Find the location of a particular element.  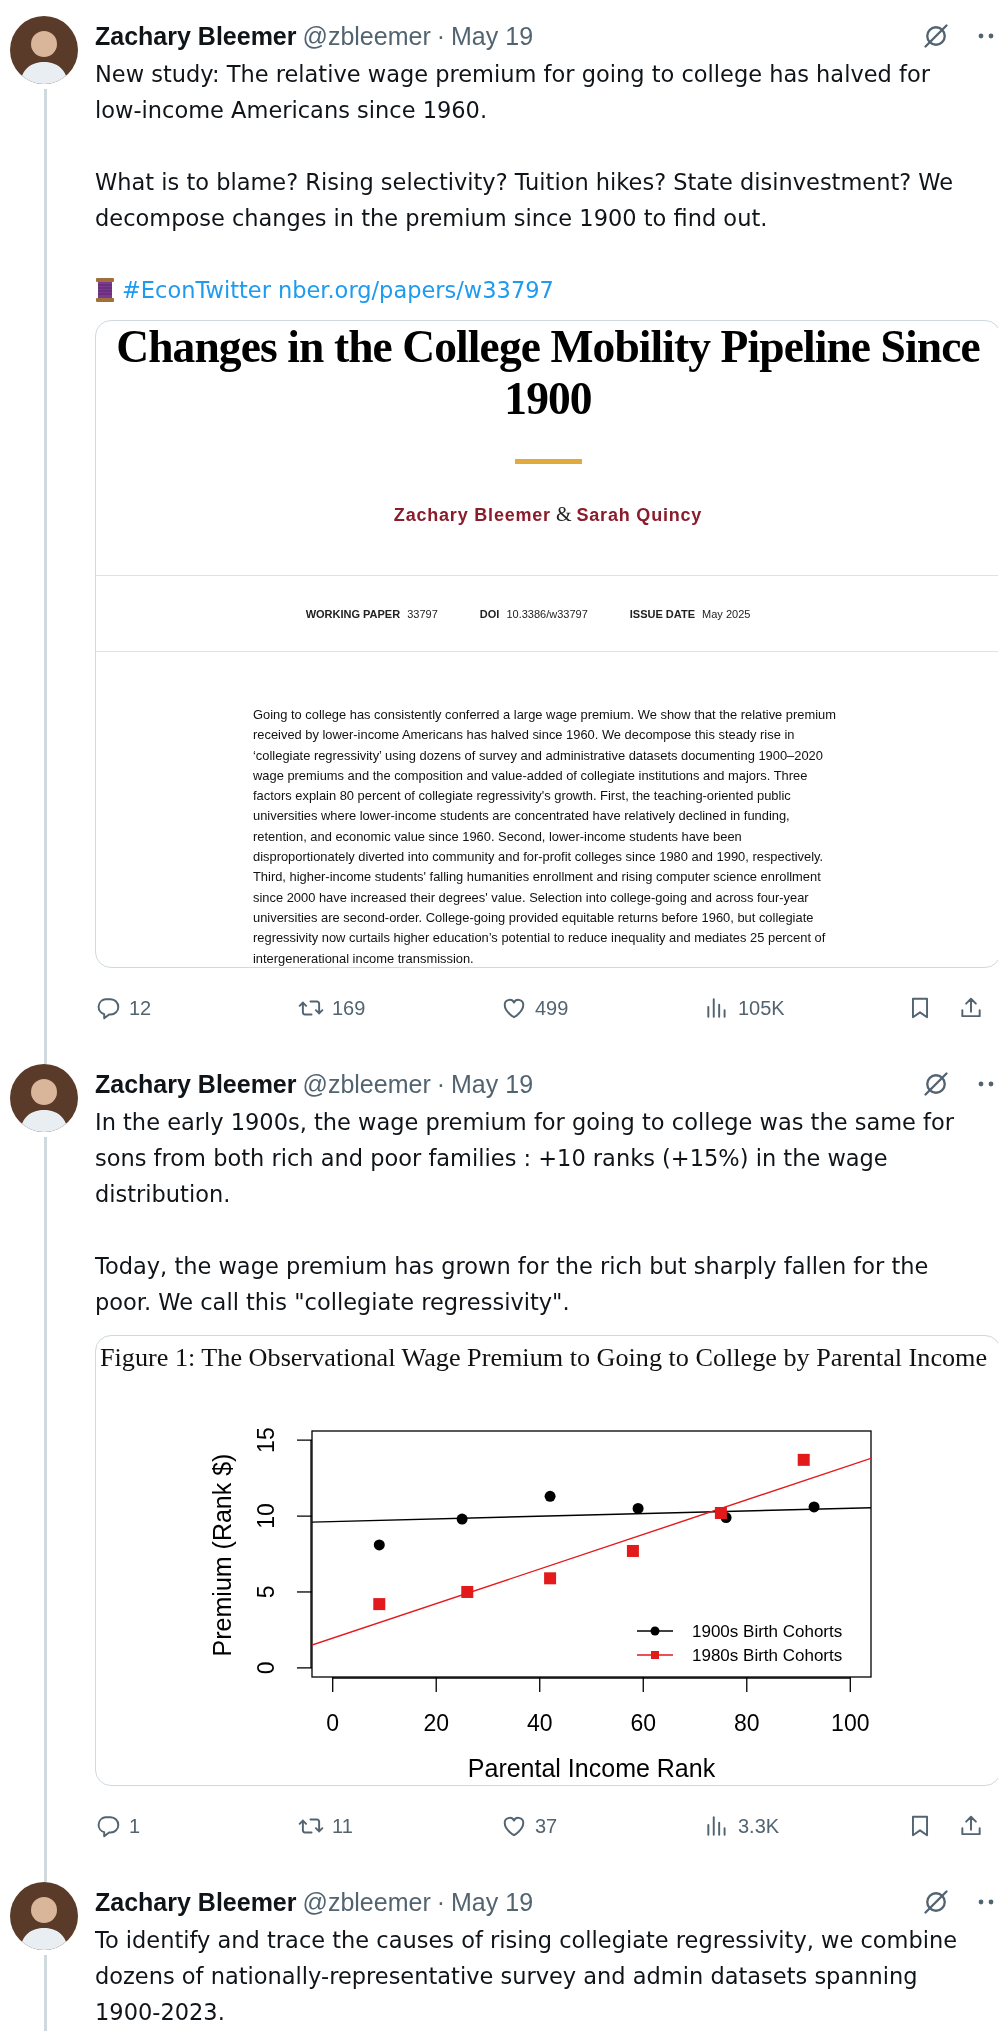

tick-label: 20 is located at coordinates (436, 1723).